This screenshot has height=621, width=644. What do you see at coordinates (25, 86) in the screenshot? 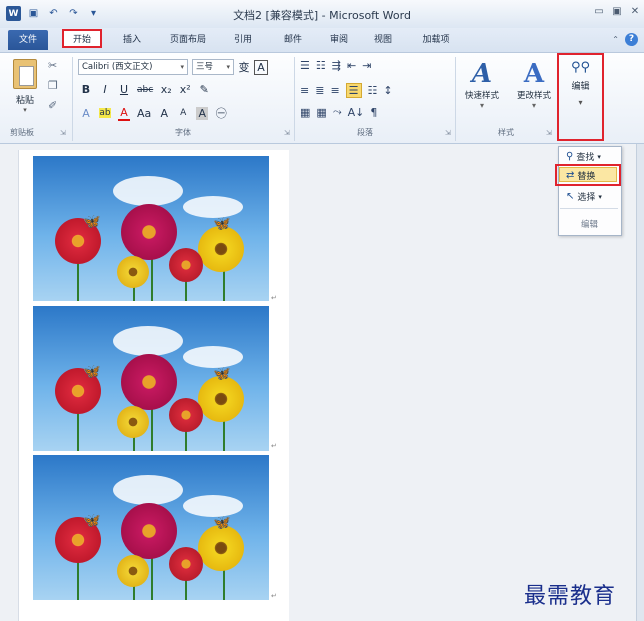
I see `paste-button: 粘贴 ▾` at bounding box center [25, 86].